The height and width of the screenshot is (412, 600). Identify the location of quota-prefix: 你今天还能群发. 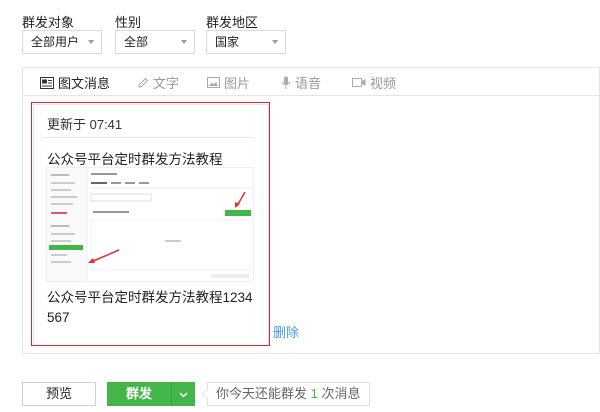
(262, 393).